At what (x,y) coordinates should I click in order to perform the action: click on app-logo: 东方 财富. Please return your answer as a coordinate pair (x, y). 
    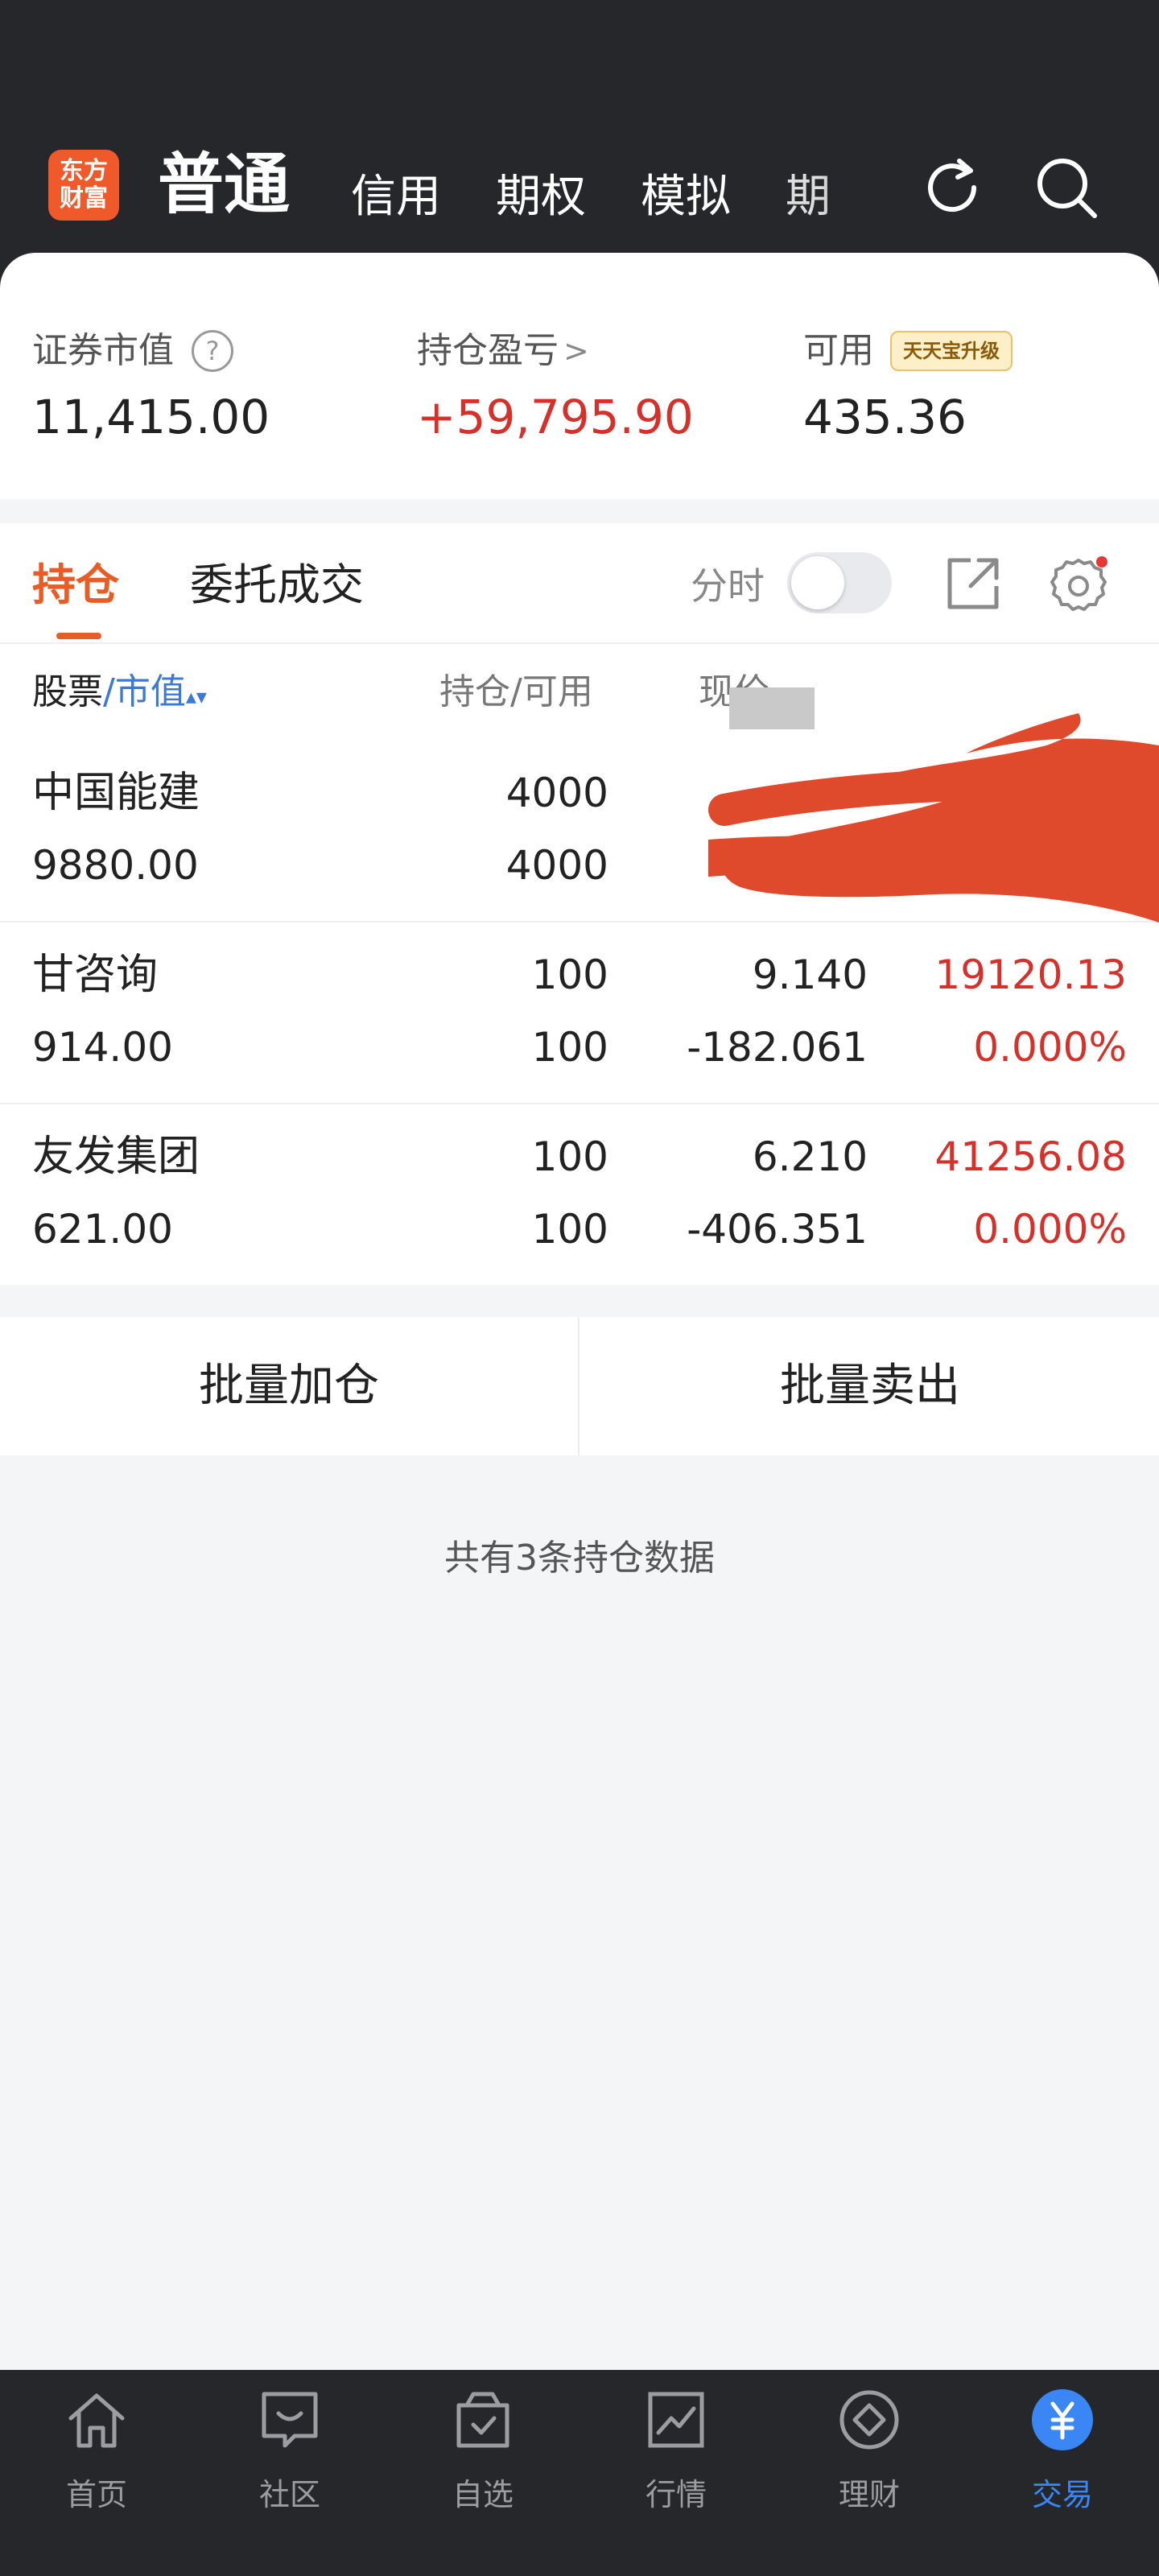
    Looking at the image, I should click on (83, 185).